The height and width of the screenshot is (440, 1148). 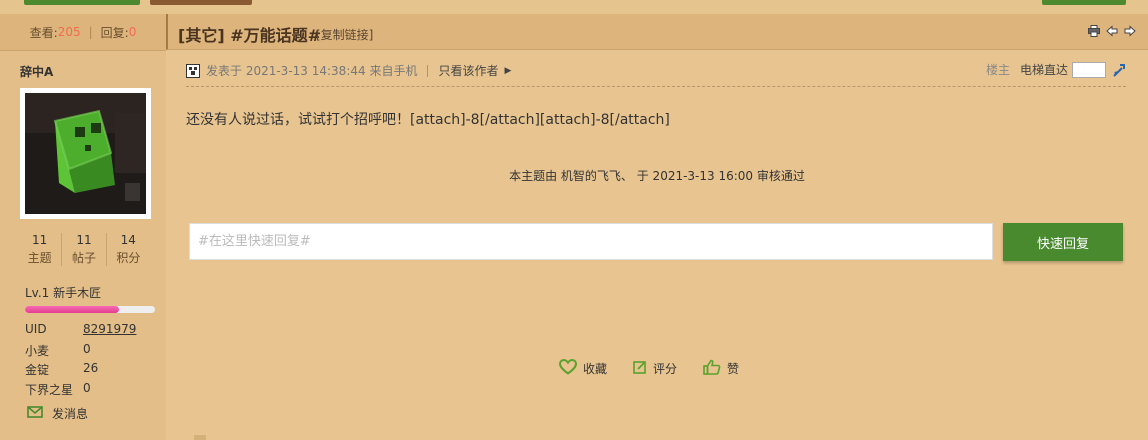 I want to click on replies-label: 回复:, so click(x=114, y=32).